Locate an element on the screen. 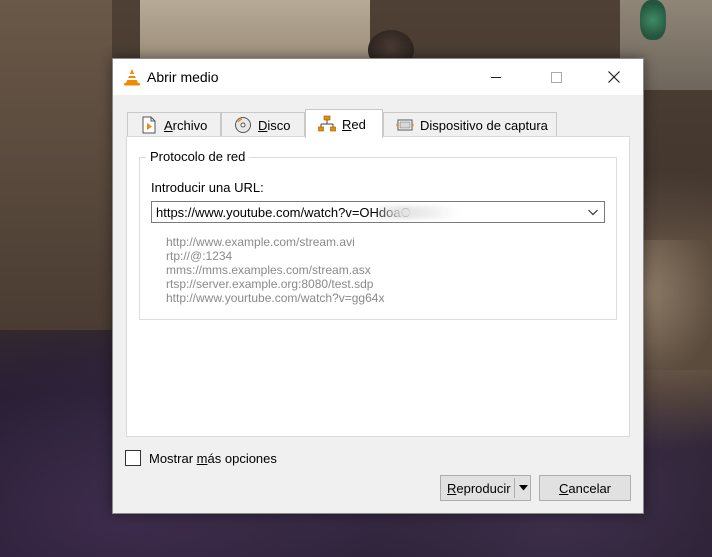 The image size is (712, 557). title-bar: Abrir medio is located at coordinates (378, 77).